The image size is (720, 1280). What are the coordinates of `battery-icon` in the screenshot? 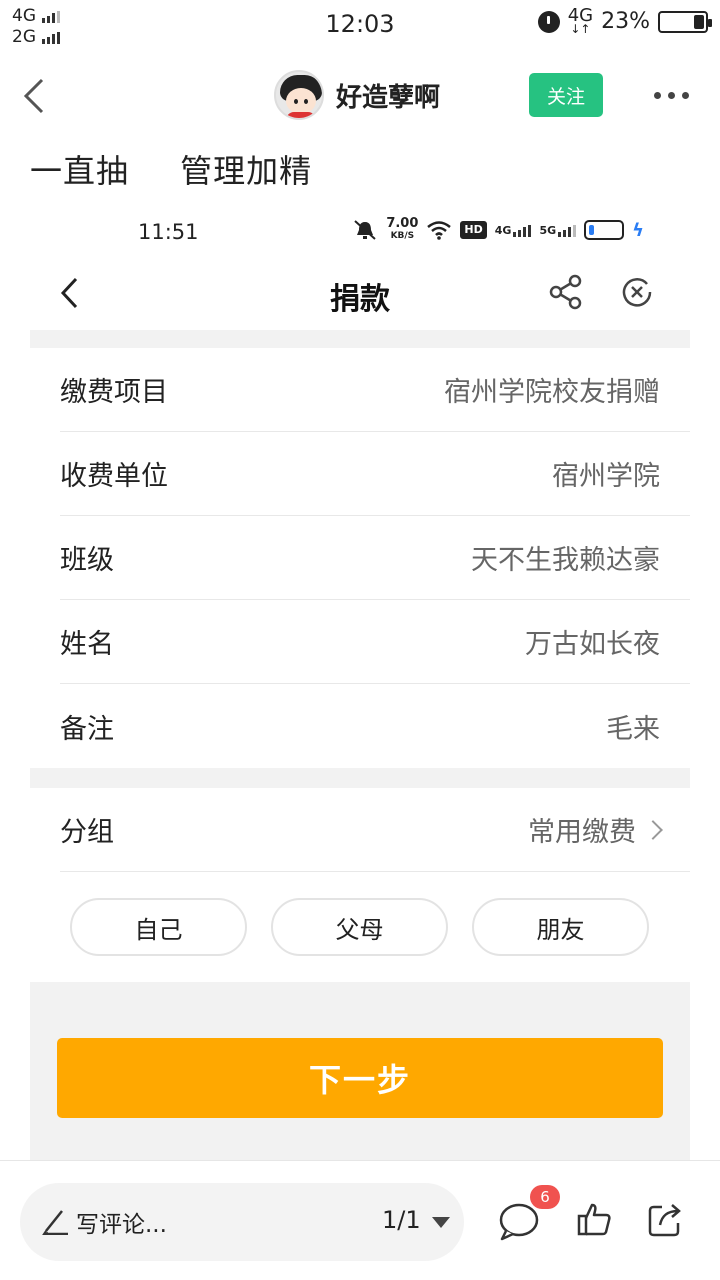 It's located at (685, 21).